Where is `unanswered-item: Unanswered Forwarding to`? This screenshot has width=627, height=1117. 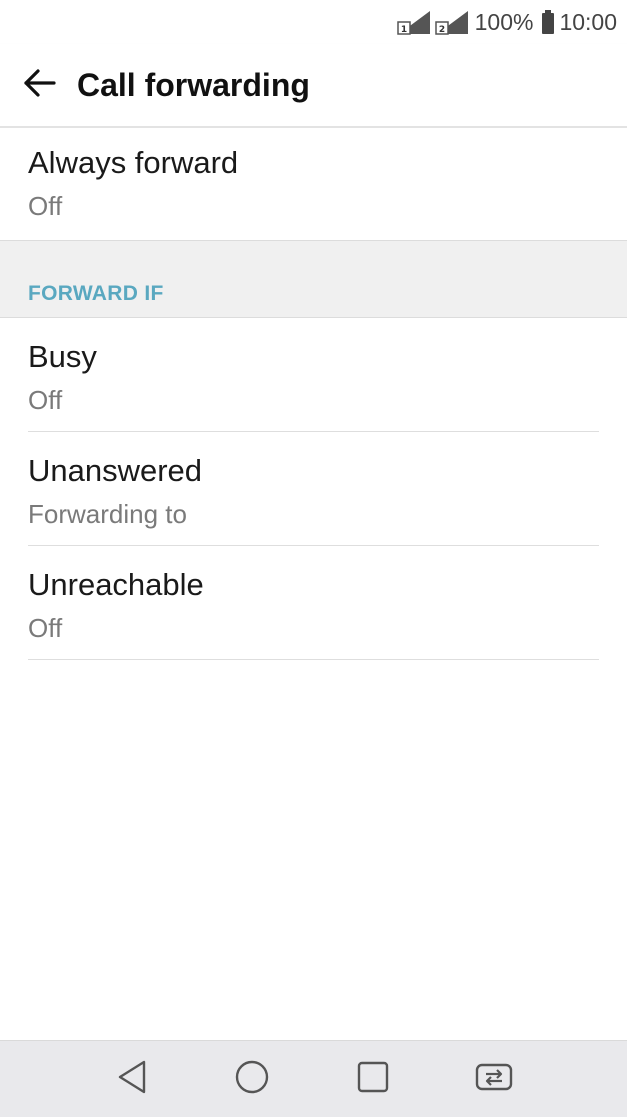 unanswered-item: Unanswered Forwarding to is located at coordinates (313, 489).